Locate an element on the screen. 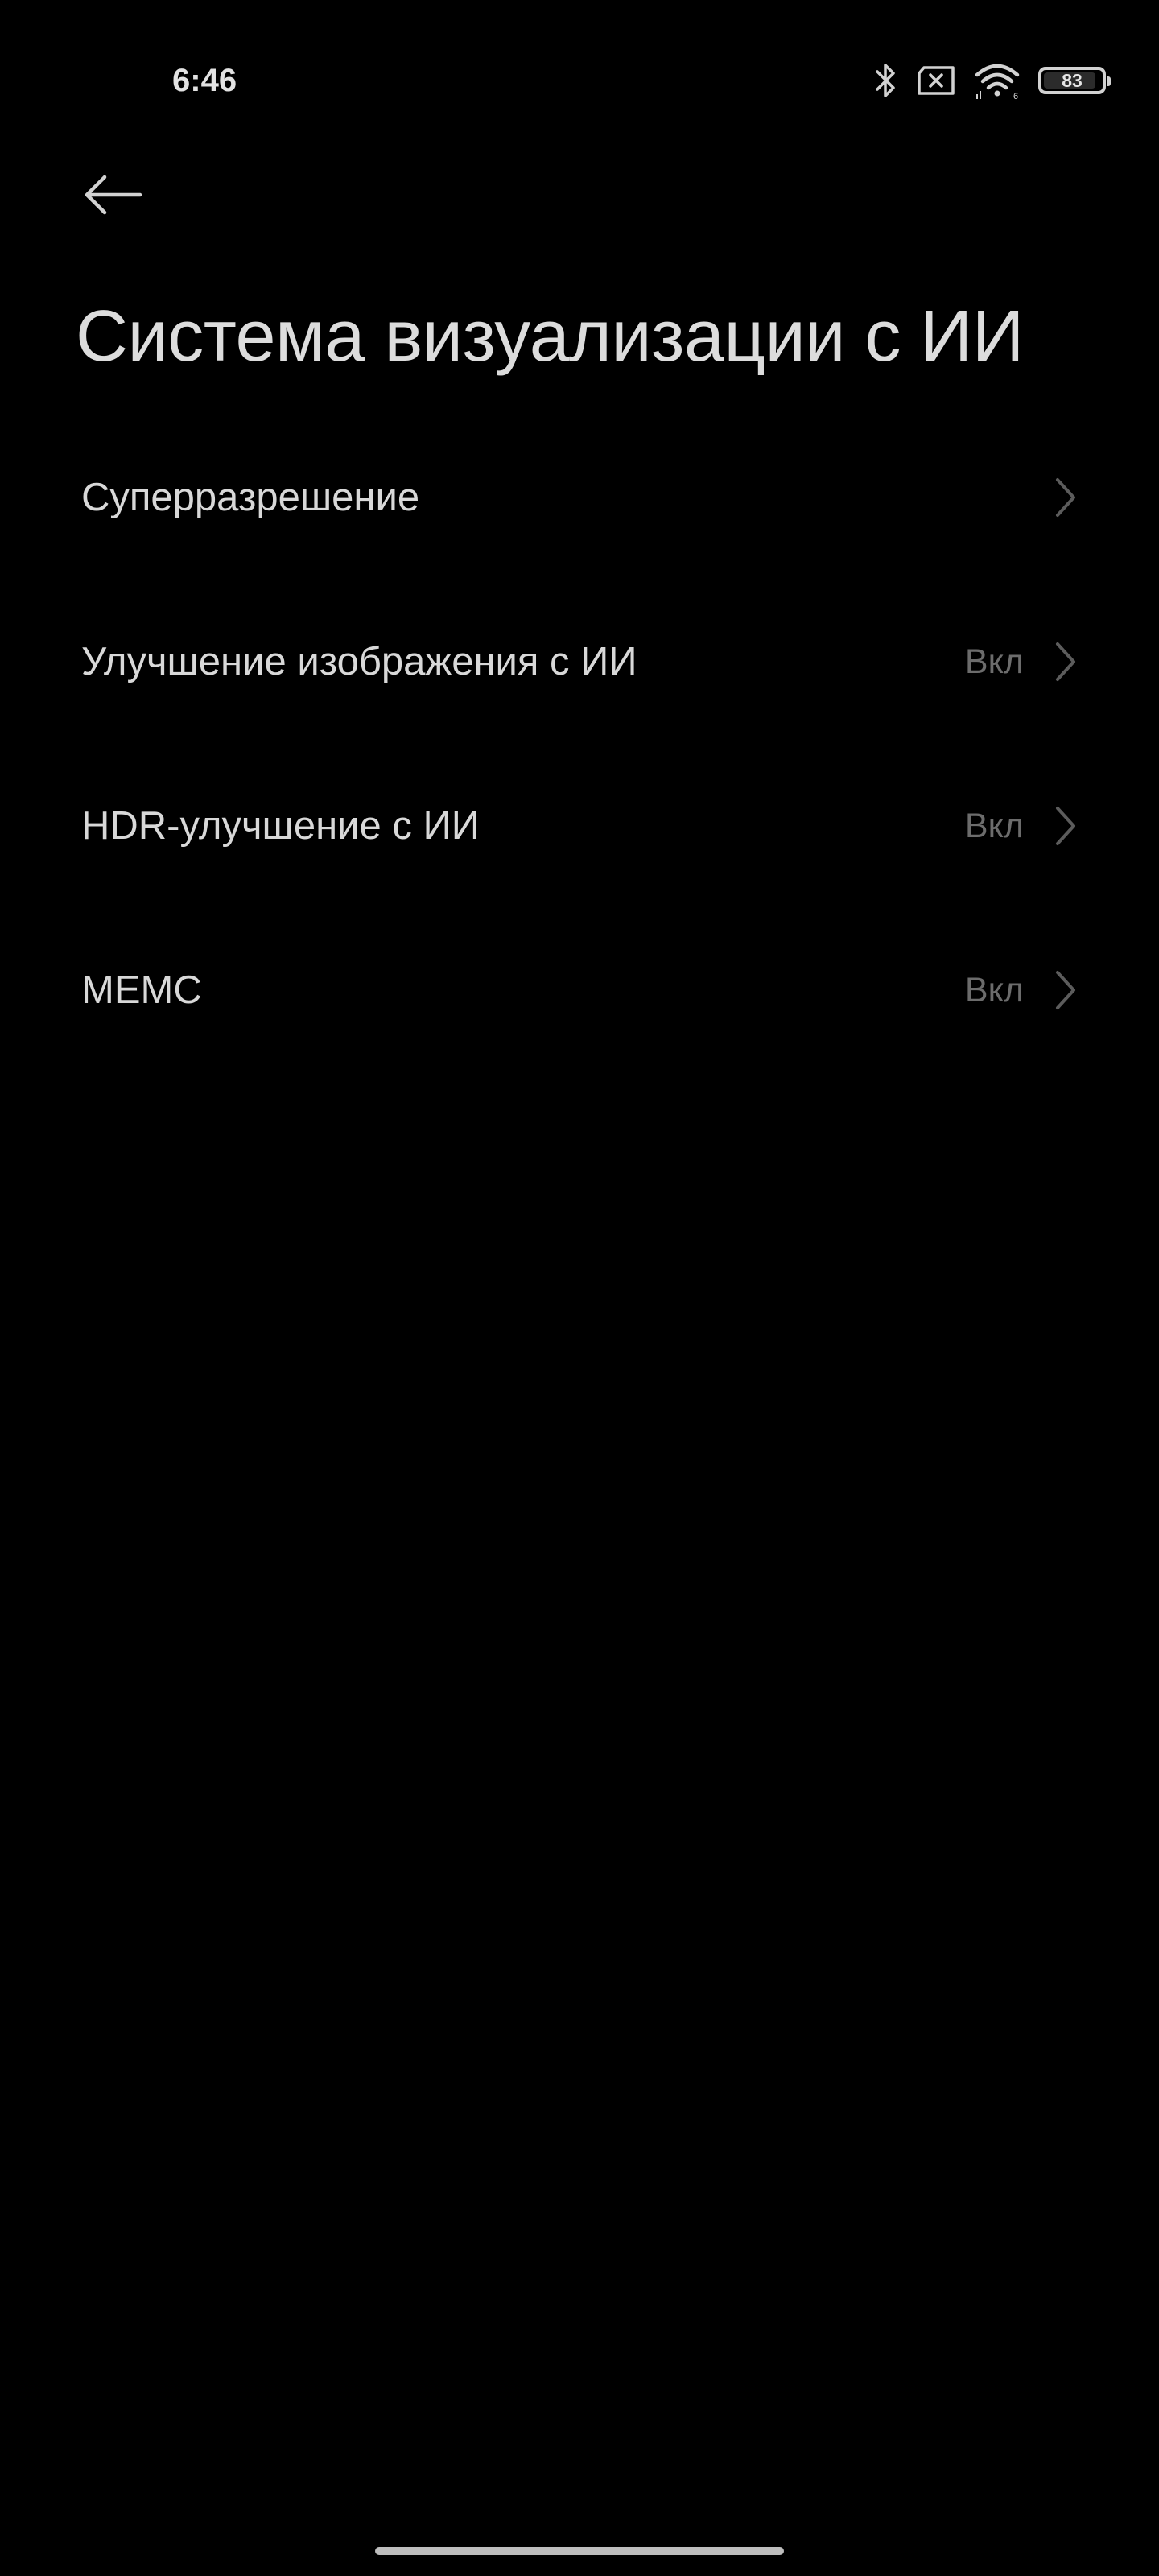 The width and height of the screenshot is (1159, 2576). settings-item-label: Суперразрешение is located at coordinates (251, 497).